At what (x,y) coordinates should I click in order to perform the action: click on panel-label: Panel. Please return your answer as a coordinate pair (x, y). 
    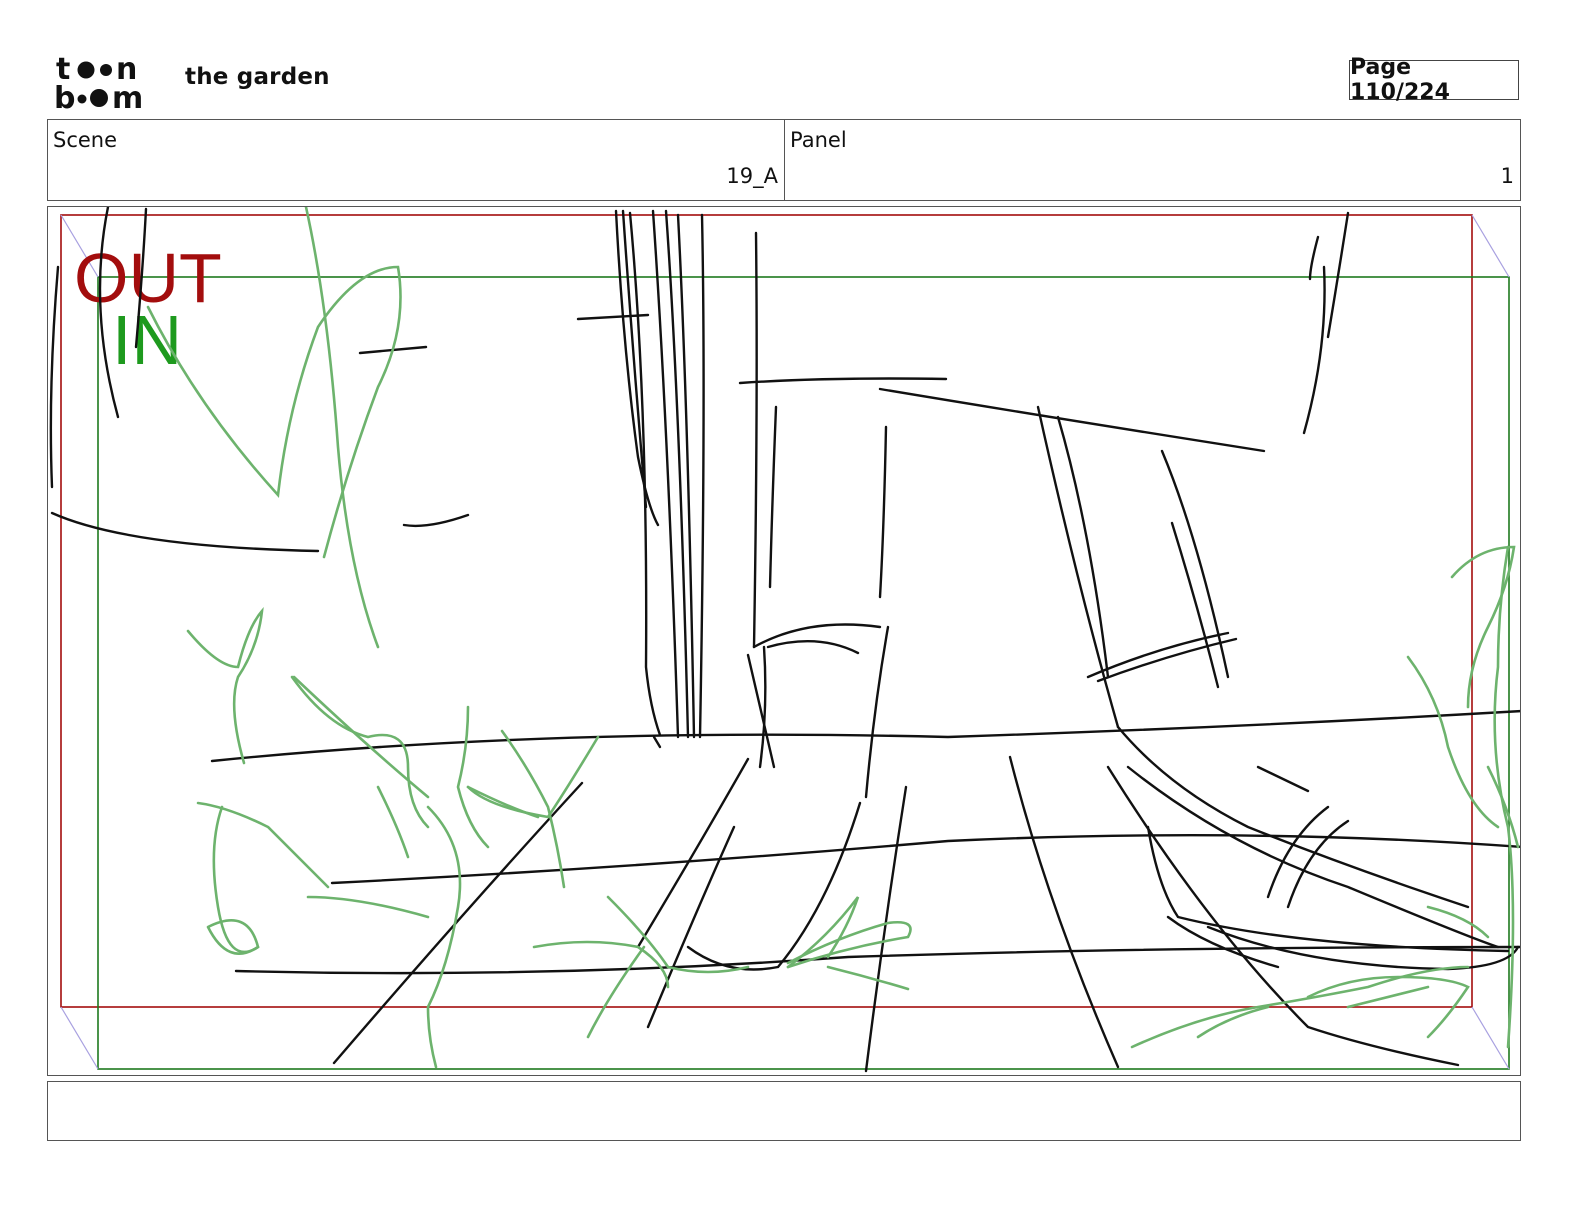
    Looking at the image, I should click on (818, 140).